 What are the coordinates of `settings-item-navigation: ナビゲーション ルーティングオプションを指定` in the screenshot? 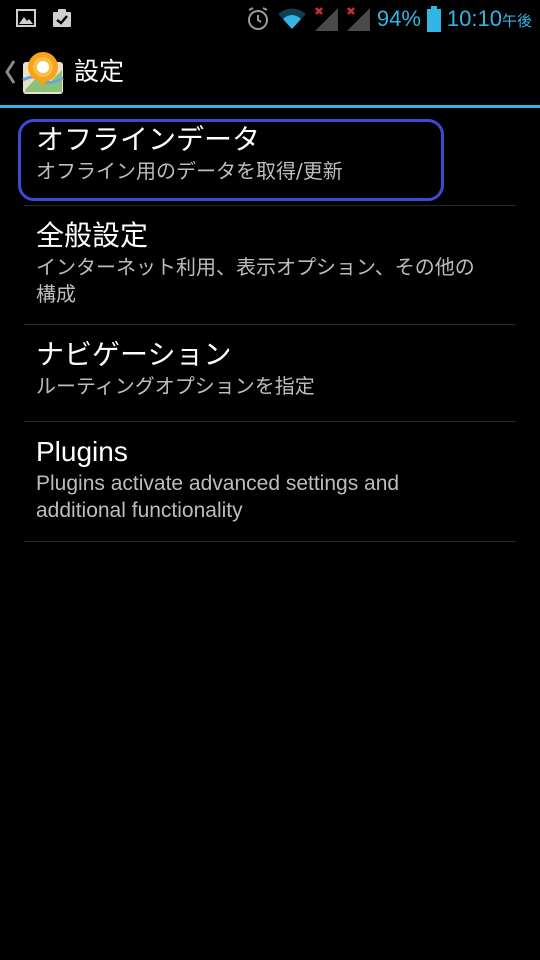 It's located at (270, 373).